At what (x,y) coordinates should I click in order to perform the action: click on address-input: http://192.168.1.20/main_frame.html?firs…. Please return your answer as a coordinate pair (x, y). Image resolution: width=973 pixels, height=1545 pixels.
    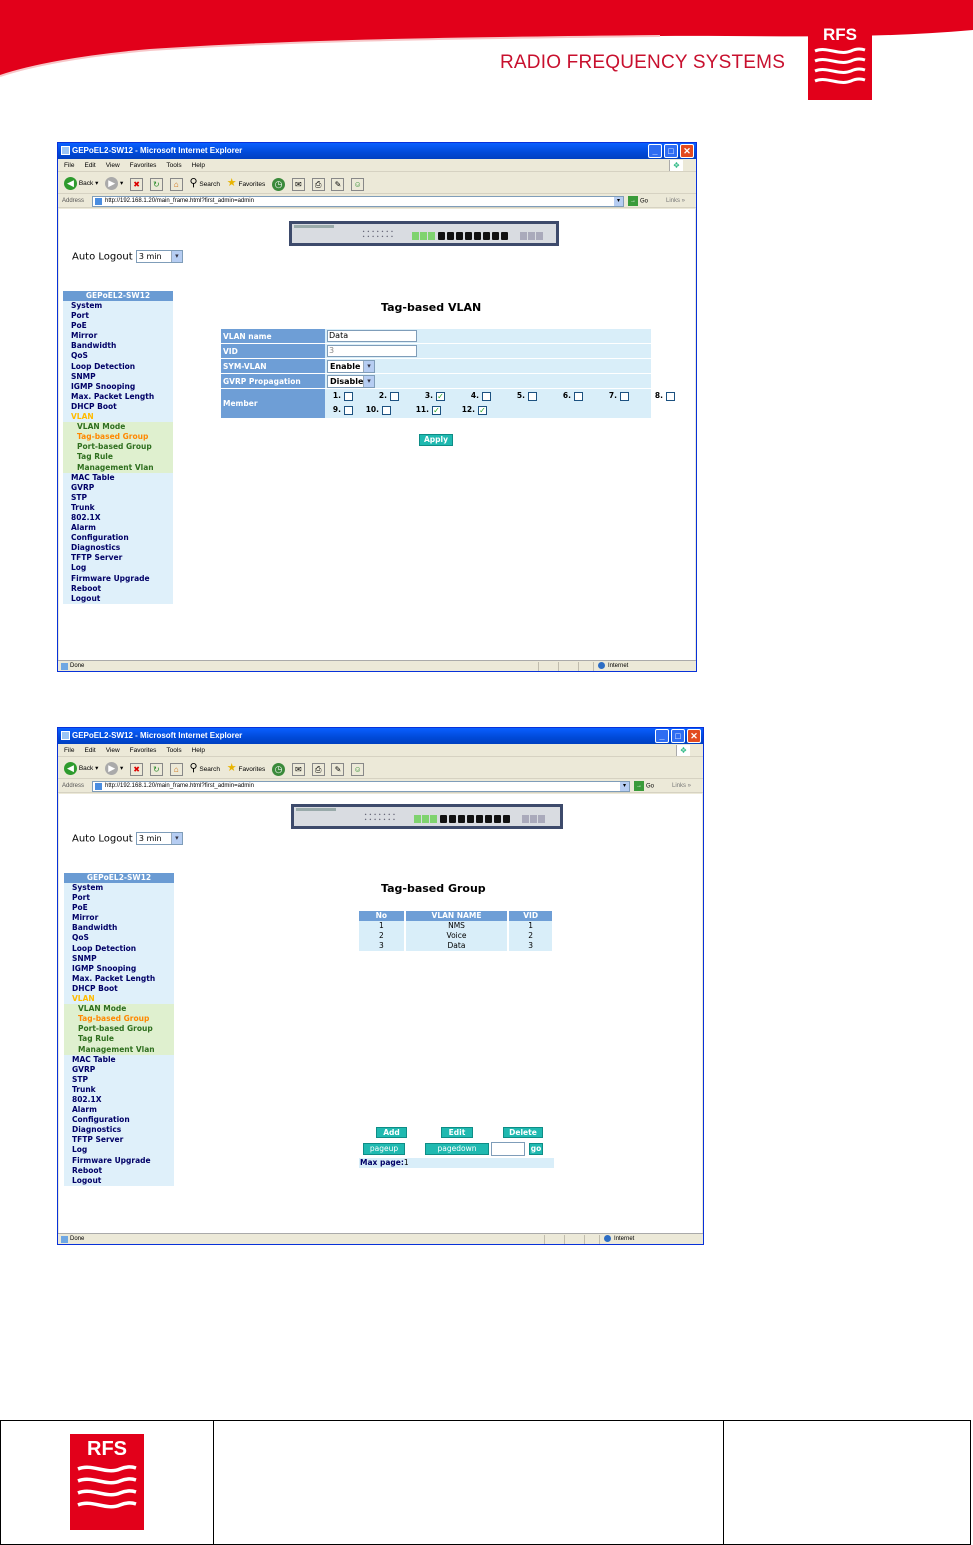
    Looking at the image, I should click on (358, 201).